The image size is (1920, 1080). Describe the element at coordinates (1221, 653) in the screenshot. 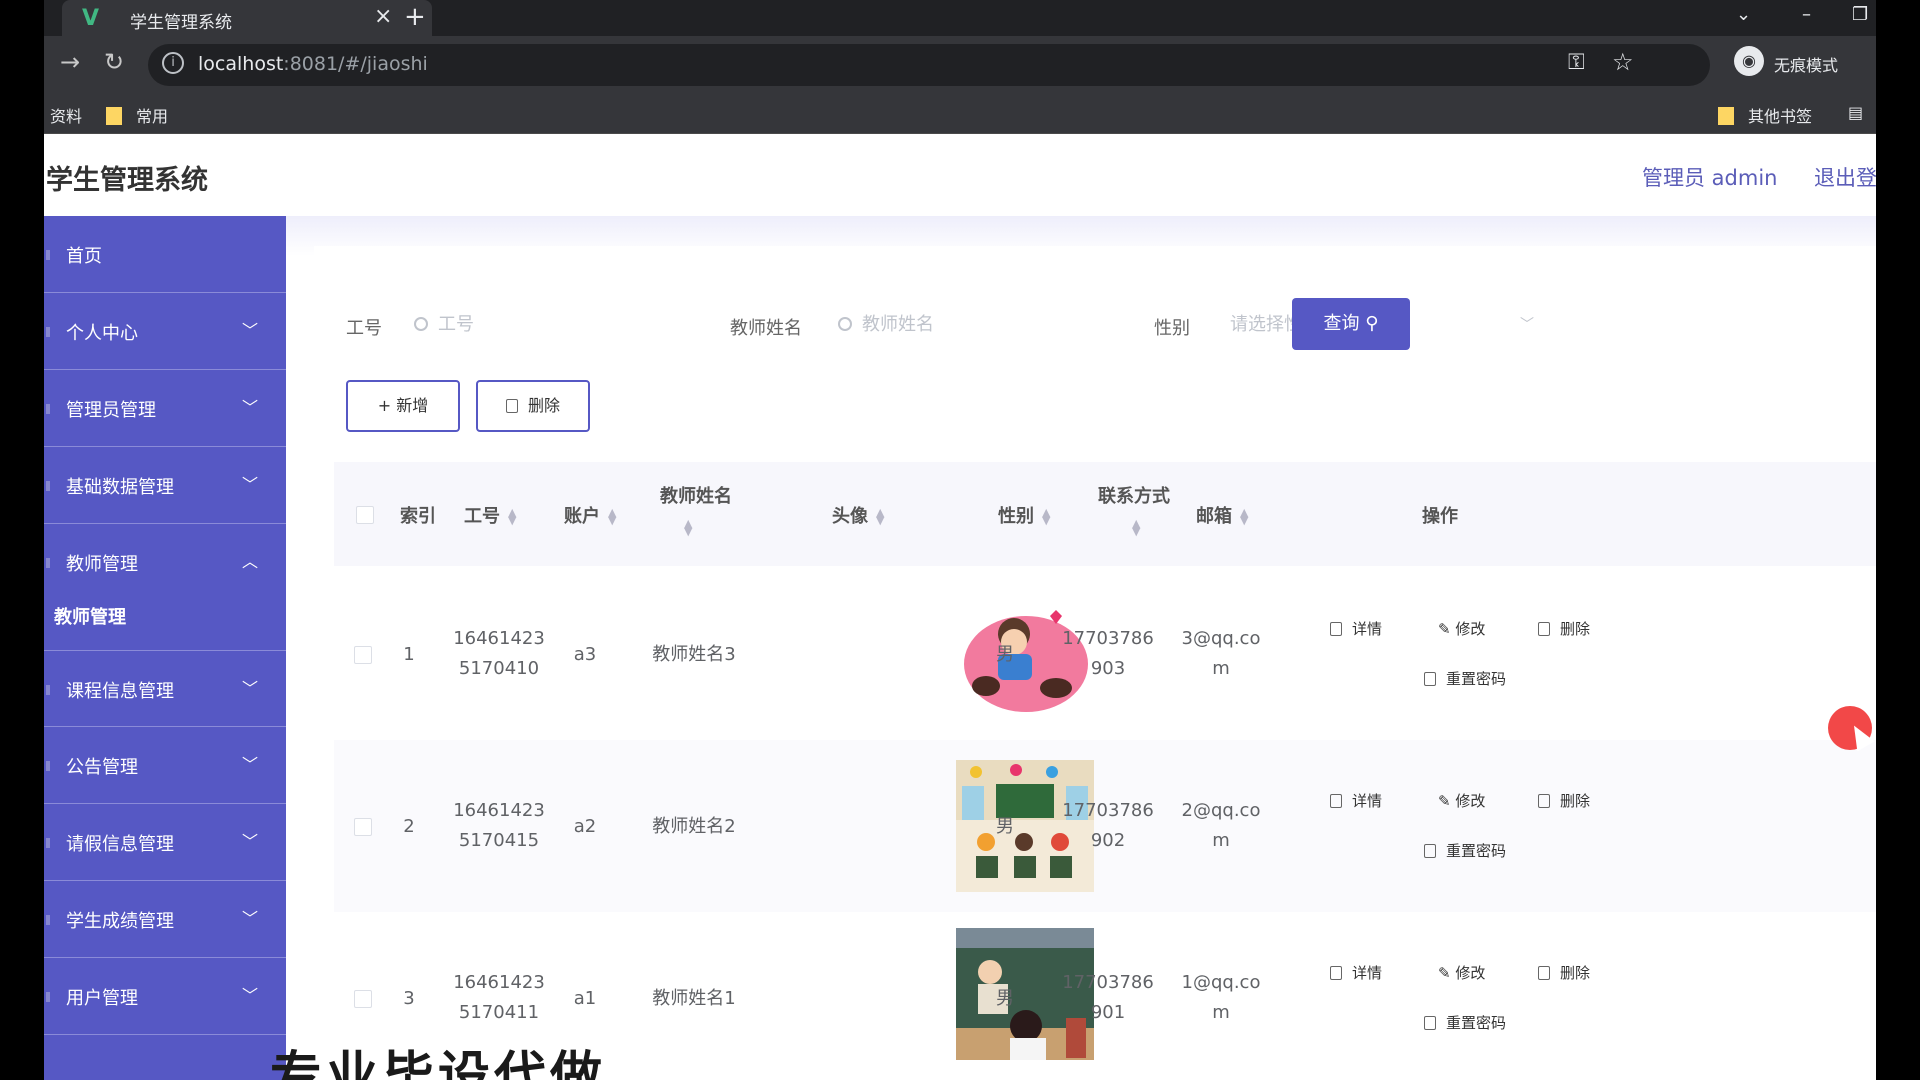

I see `cell-email: 3@qq.co m` at that location.